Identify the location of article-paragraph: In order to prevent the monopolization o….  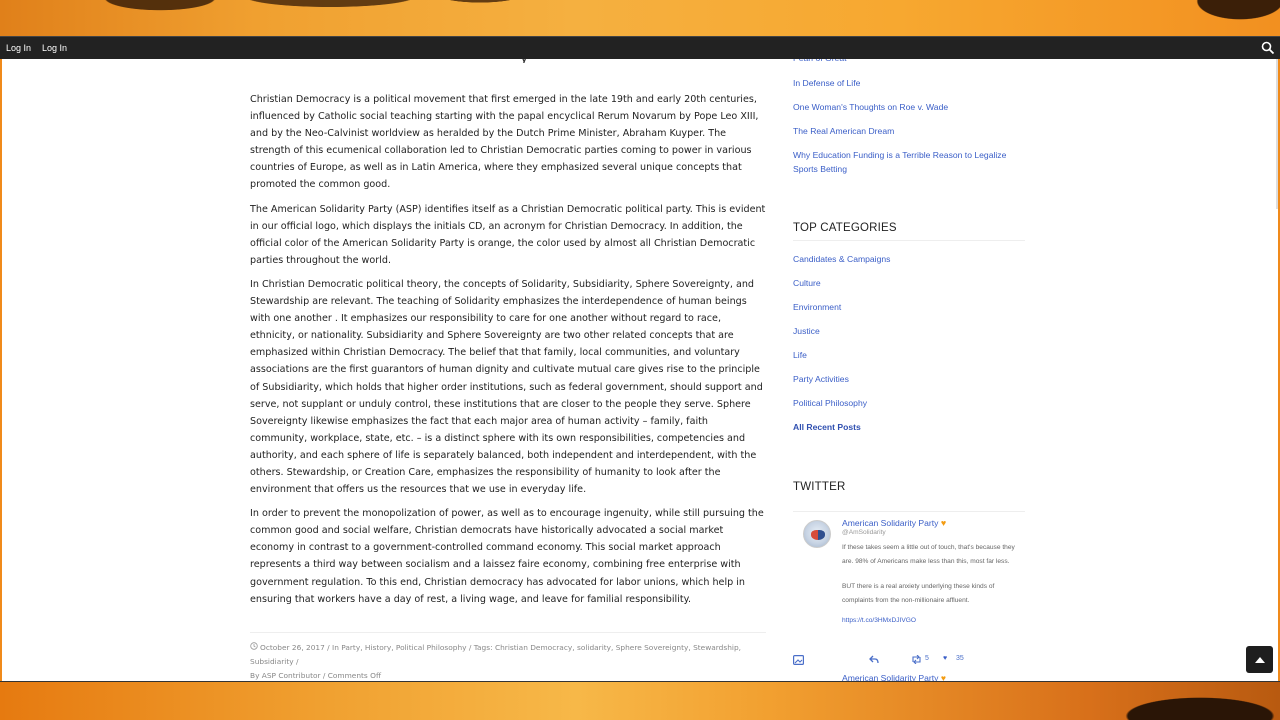
(507, 556).